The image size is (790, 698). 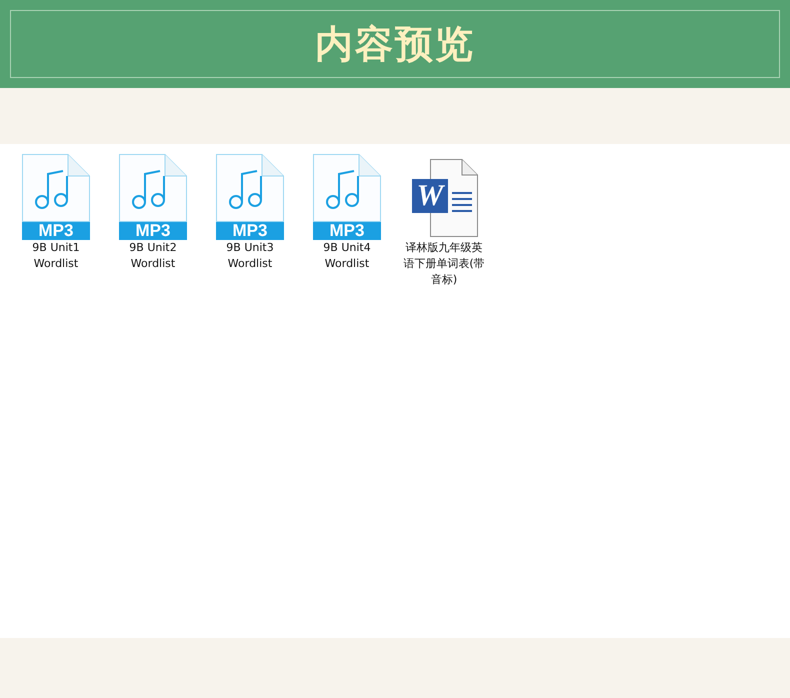 What do you see at coordinates (347, 256) in the screenshot?
I see `file-name: 9B Unit4 Wordlist` at bounding box center [347, 256].